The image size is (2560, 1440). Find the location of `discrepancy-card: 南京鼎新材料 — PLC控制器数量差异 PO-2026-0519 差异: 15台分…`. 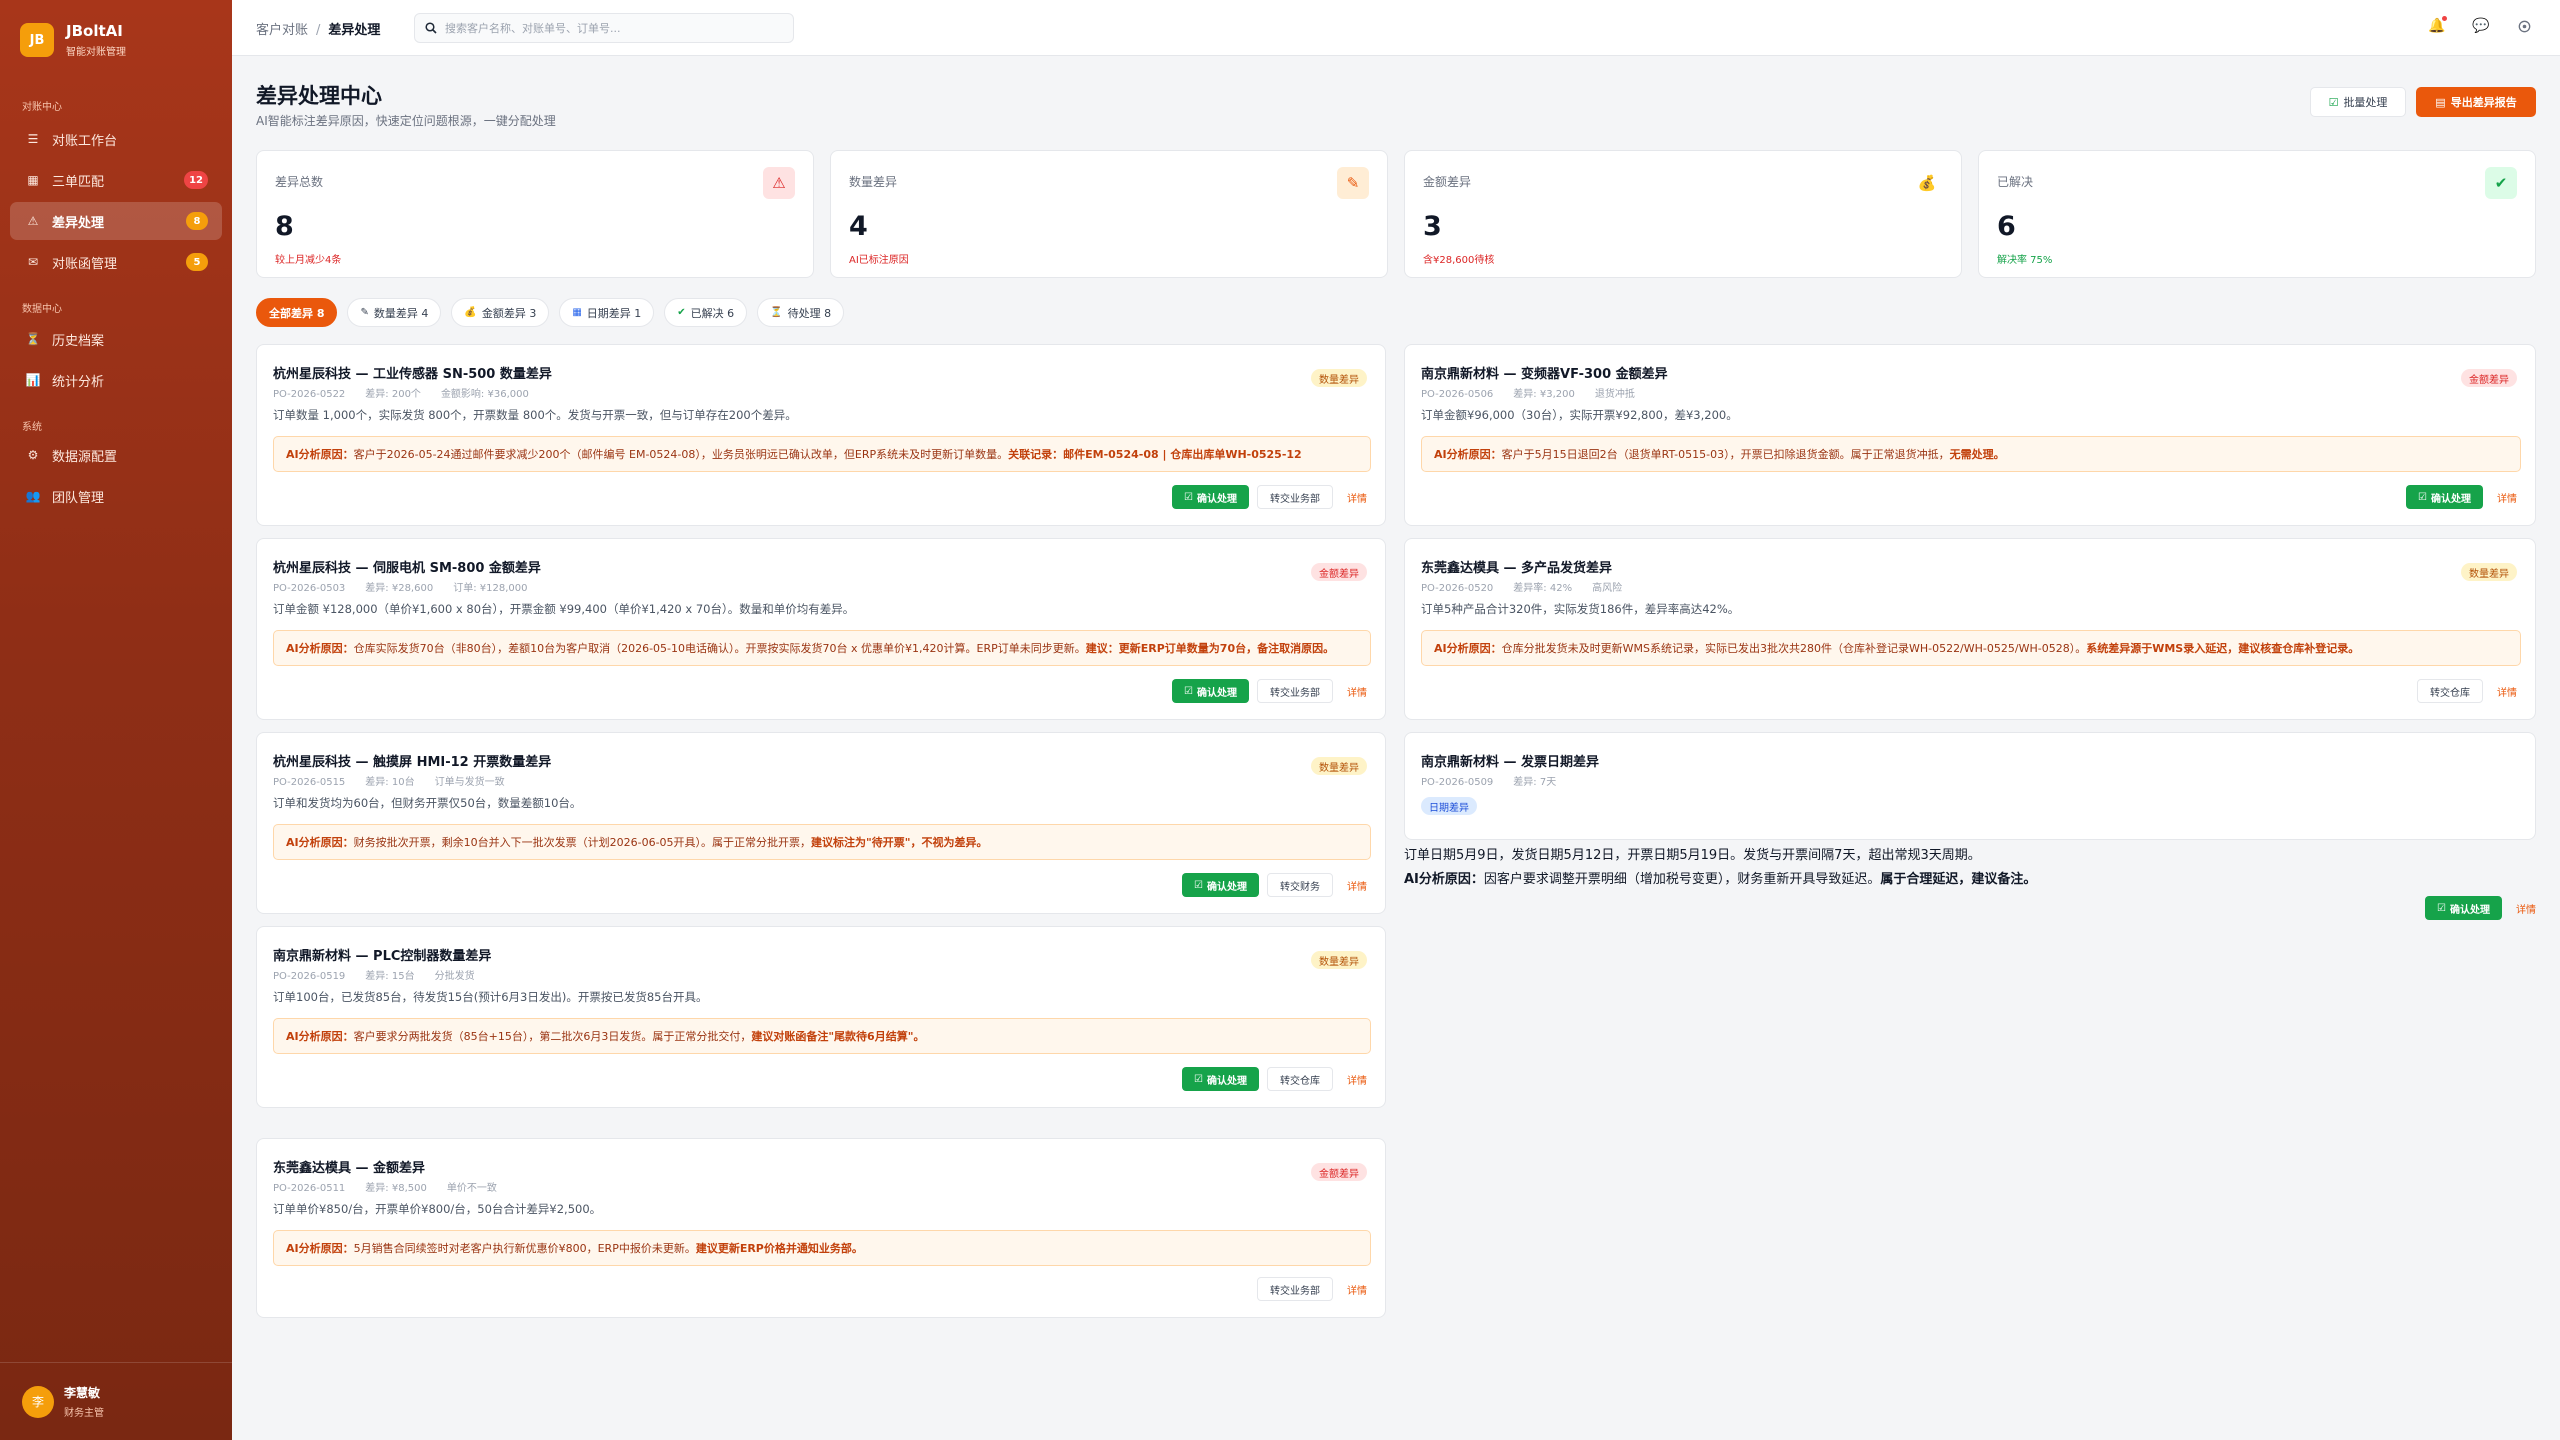

discrepancy-card: 南京鼎新材料 — PLC控制器数量差异 PO-2026-0519 差异: 15台分… is located at coordinates (821, 1017).